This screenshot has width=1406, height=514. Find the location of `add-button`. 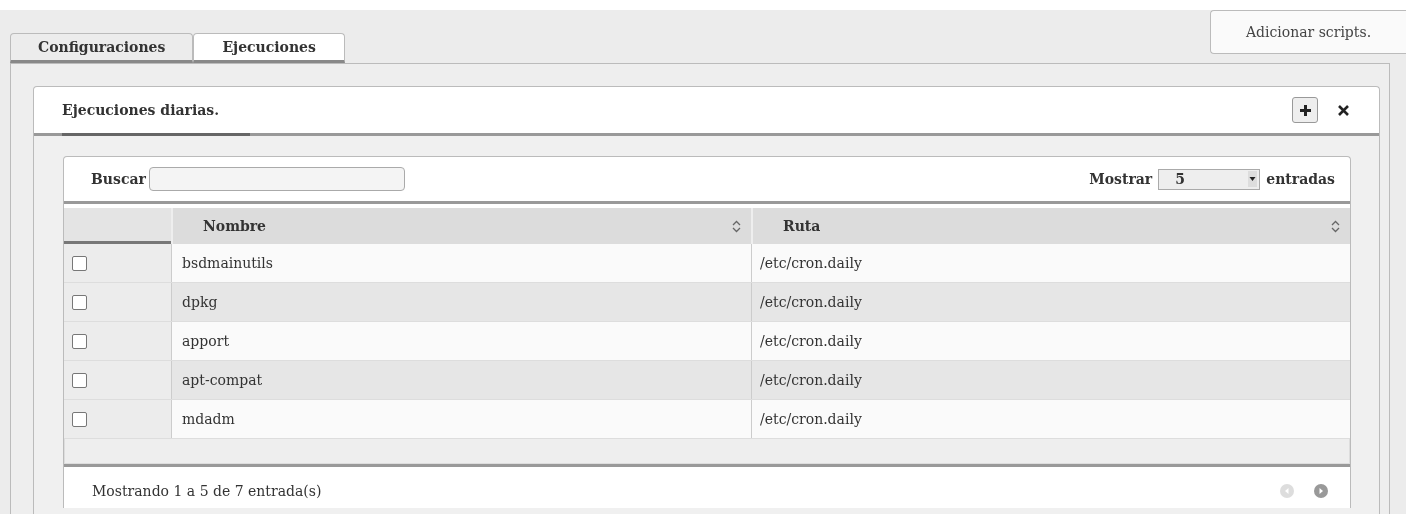

add-button is located at coordinates (1305, 110).